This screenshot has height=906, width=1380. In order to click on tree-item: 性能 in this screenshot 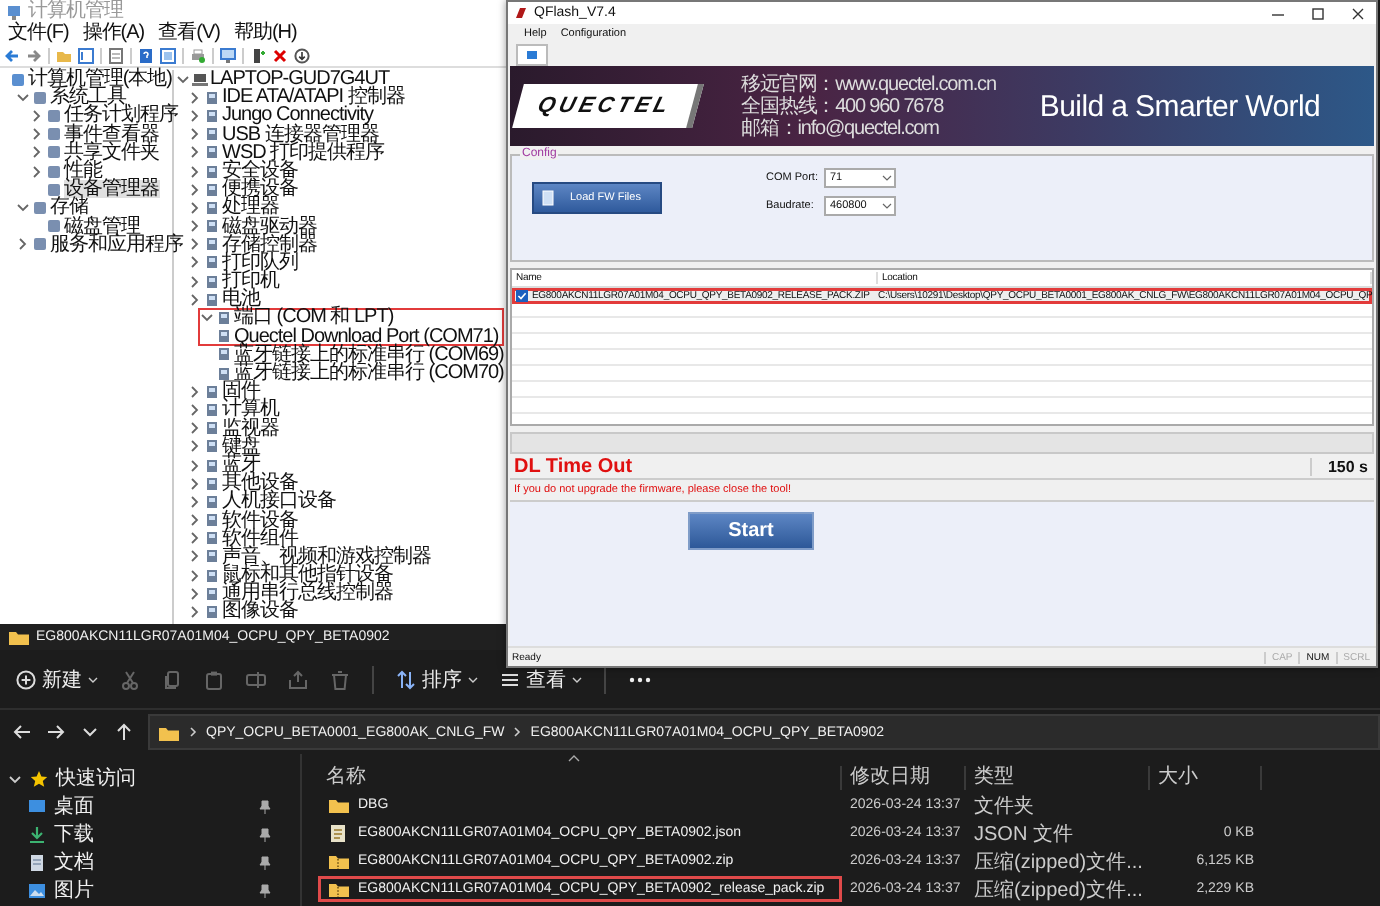, I will do `click(83, 171)`.